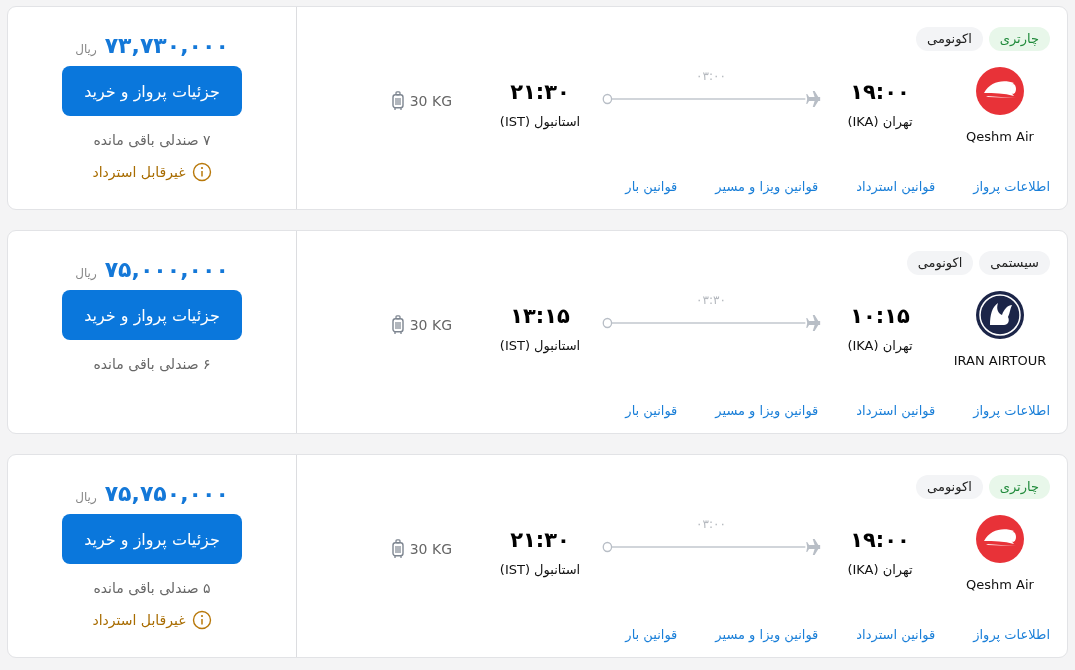  Describe the element at coordinates (152, 588) in the screenshot. I see `seats-remaining: ۵ صندلی باقی مانده` at that location.